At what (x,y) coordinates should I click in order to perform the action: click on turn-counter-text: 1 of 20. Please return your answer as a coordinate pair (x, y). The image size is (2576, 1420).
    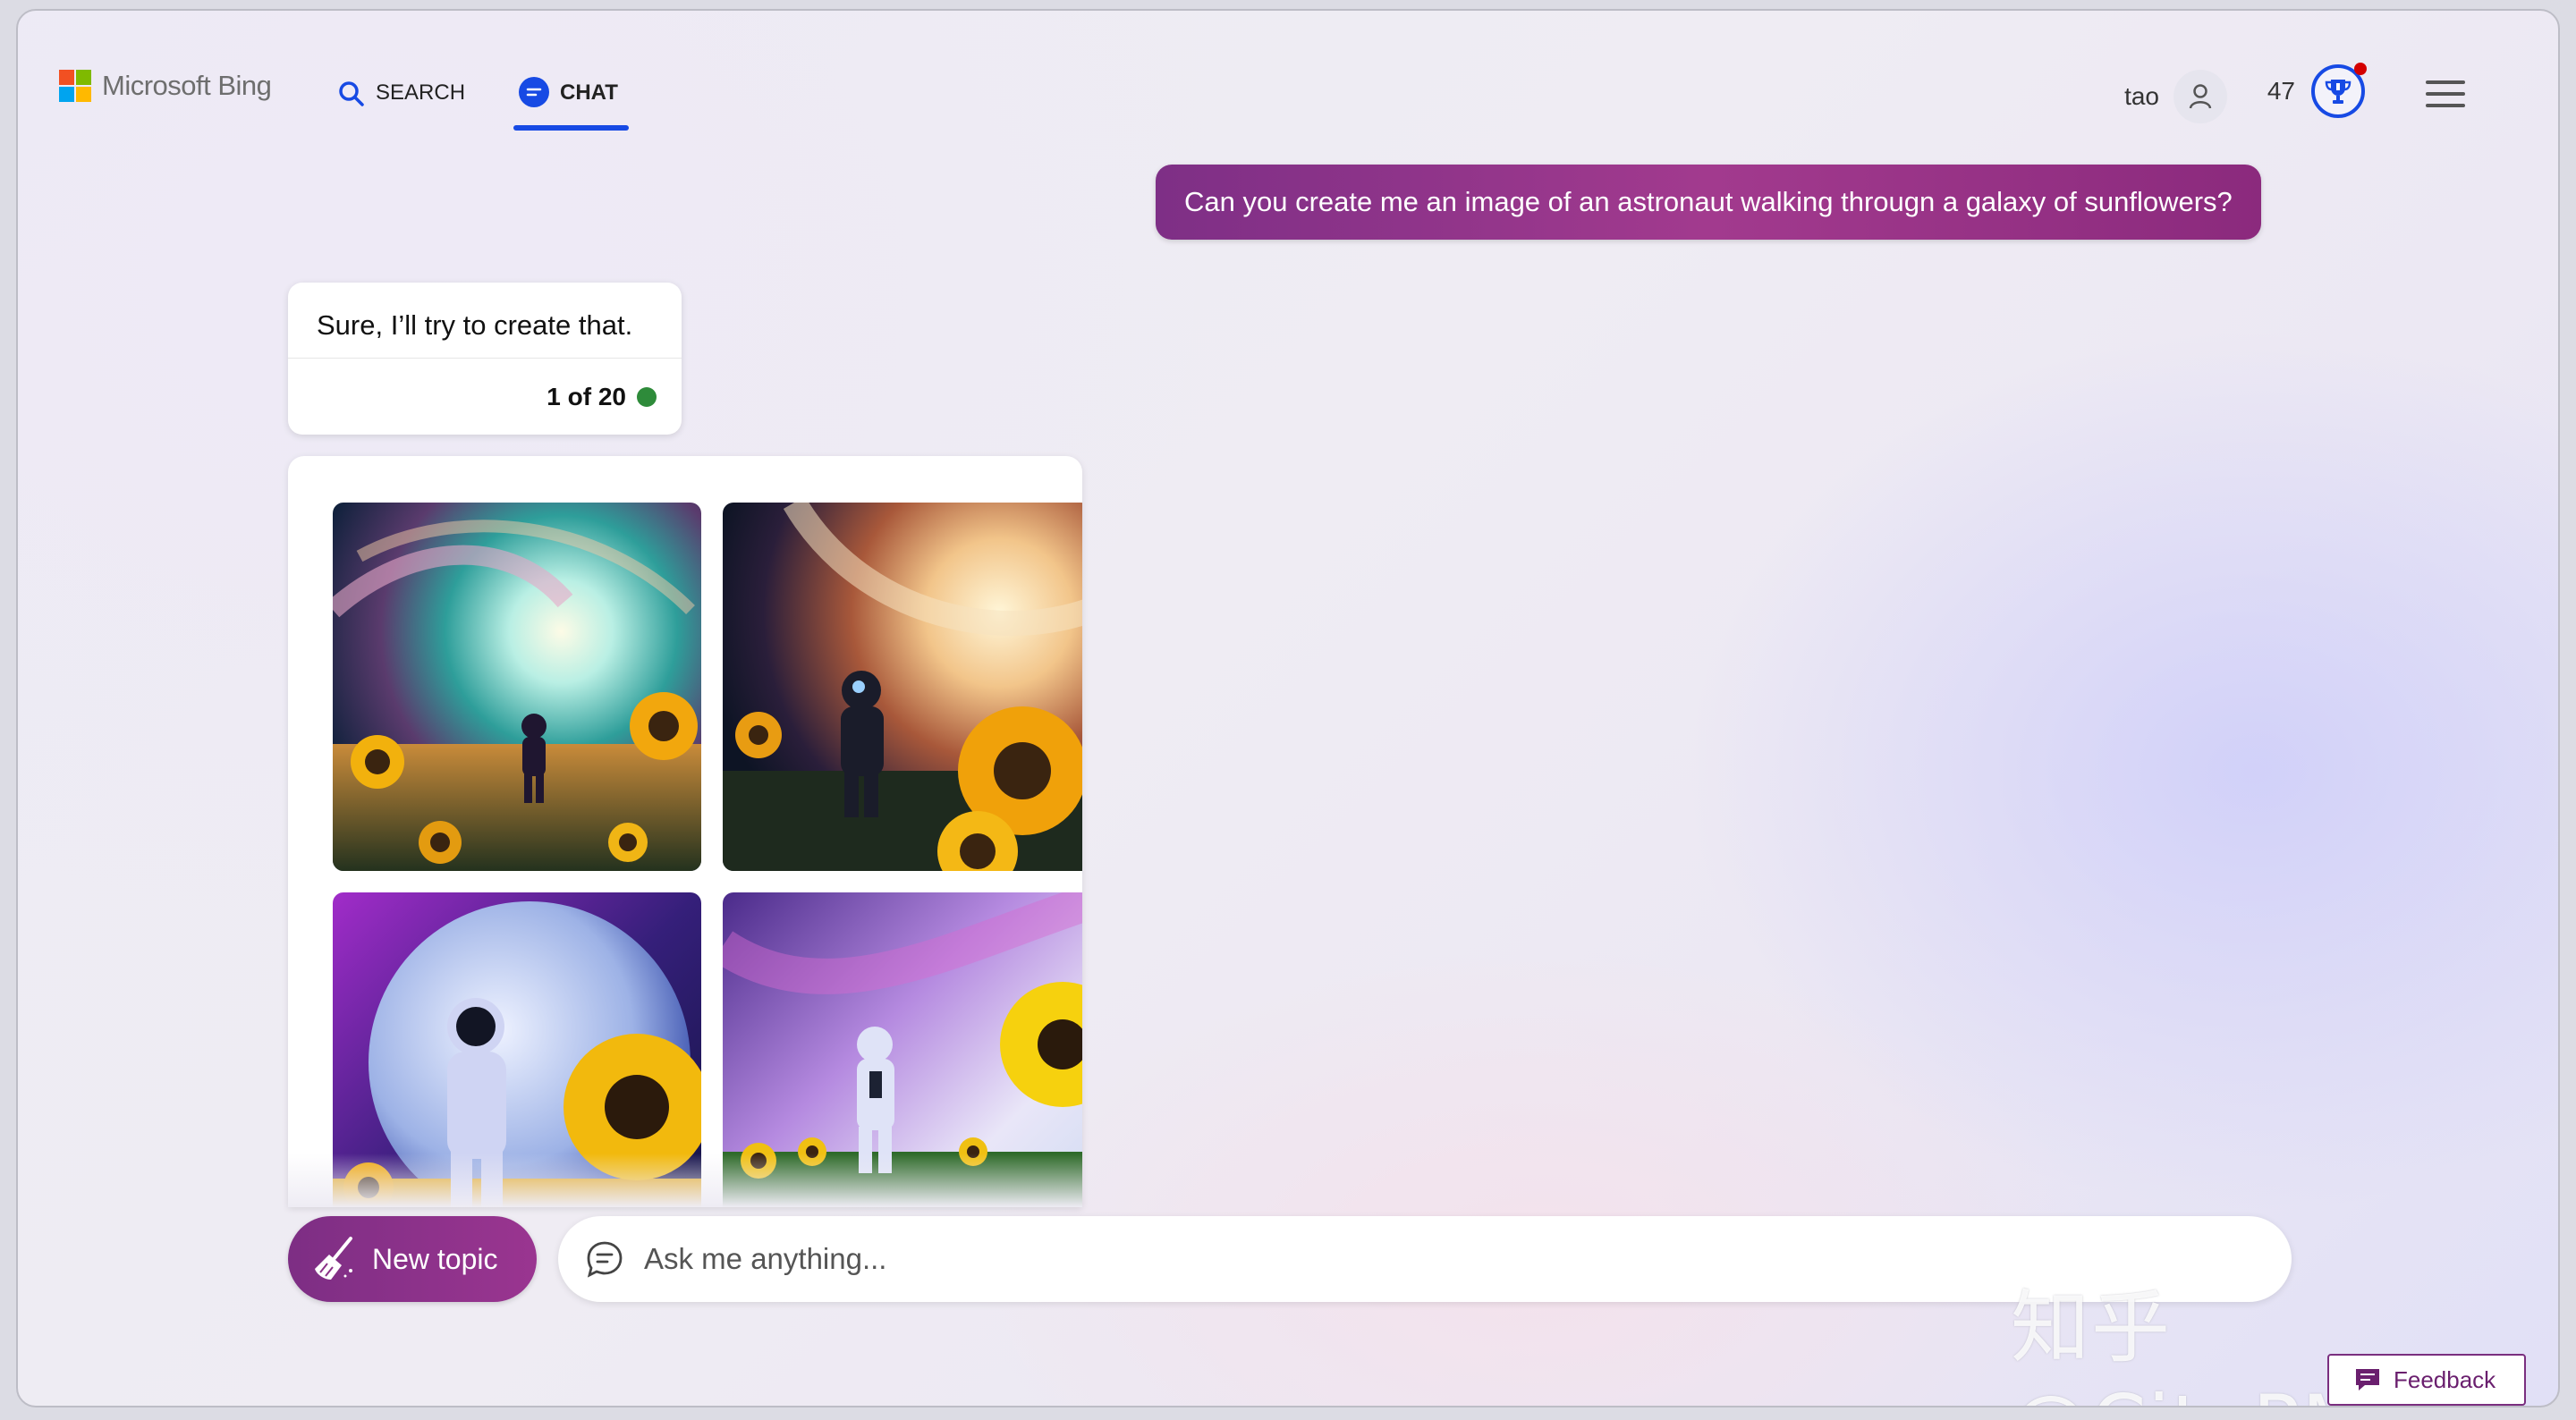
    Looking at the image, I should click on (586, 397).